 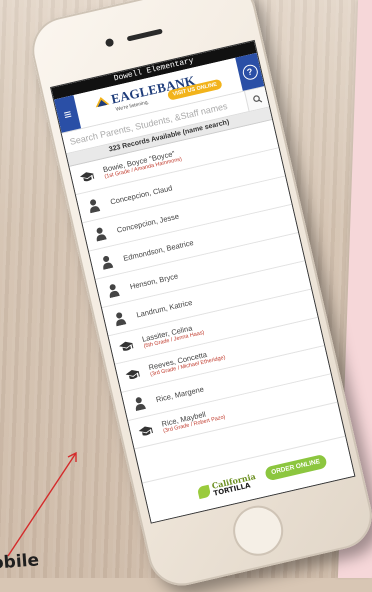 What do you see at coordinates (204, 492) in the screenshot?
I see `leaf-icon` at bounding box center [204, 492].